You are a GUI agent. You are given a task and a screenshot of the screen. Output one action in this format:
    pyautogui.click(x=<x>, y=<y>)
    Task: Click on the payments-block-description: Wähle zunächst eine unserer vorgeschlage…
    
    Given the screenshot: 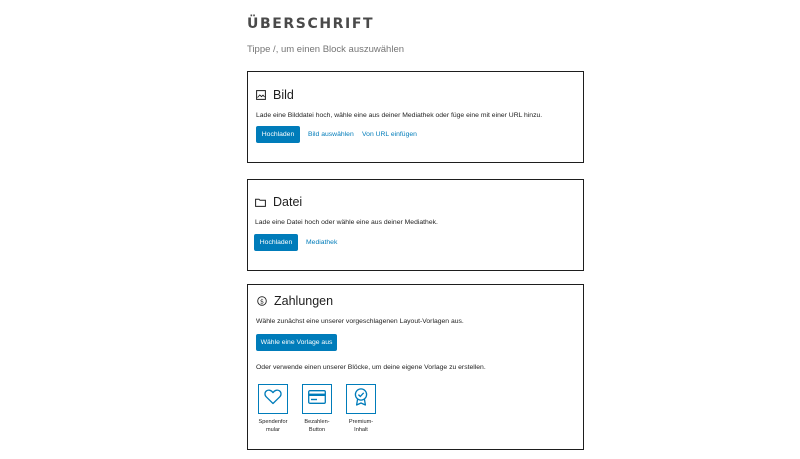 What is the action you would take?
    pyautogui.click(x=360, y=321)
    